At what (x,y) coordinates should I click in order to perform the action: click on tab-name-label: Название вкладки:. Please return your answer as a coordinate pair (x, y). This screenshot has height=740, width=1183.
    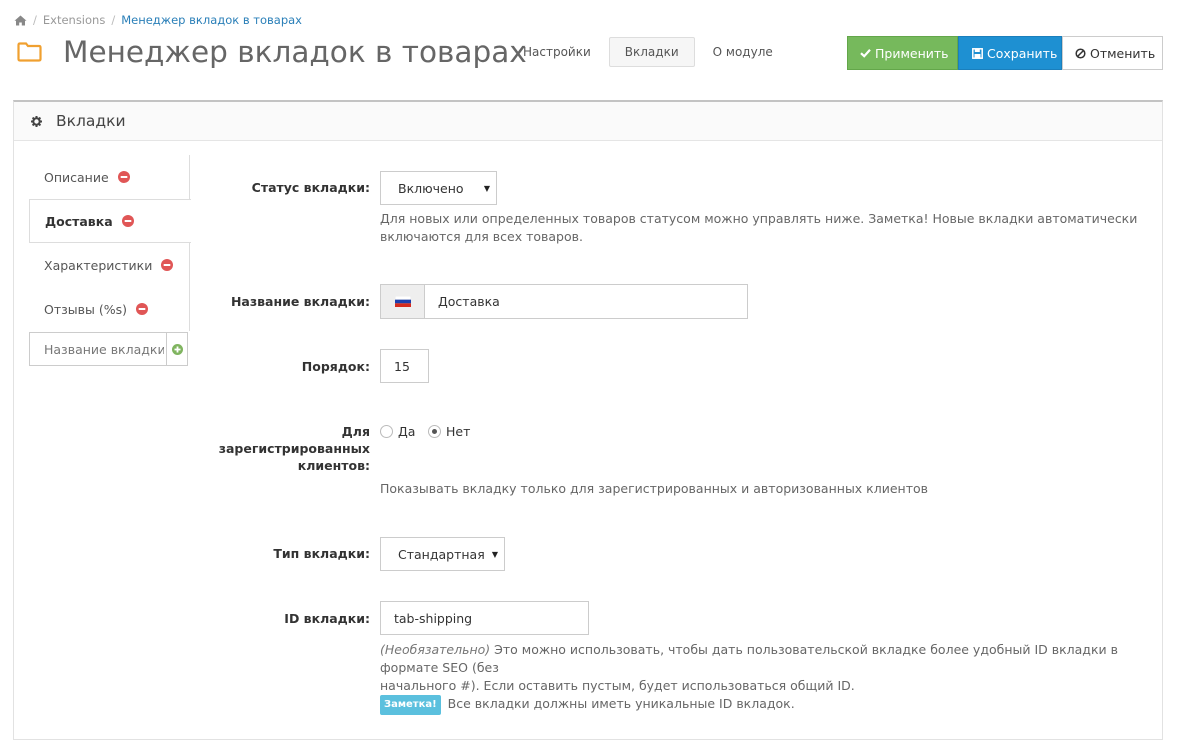
    Looking at the image, I should click on (300, 301).